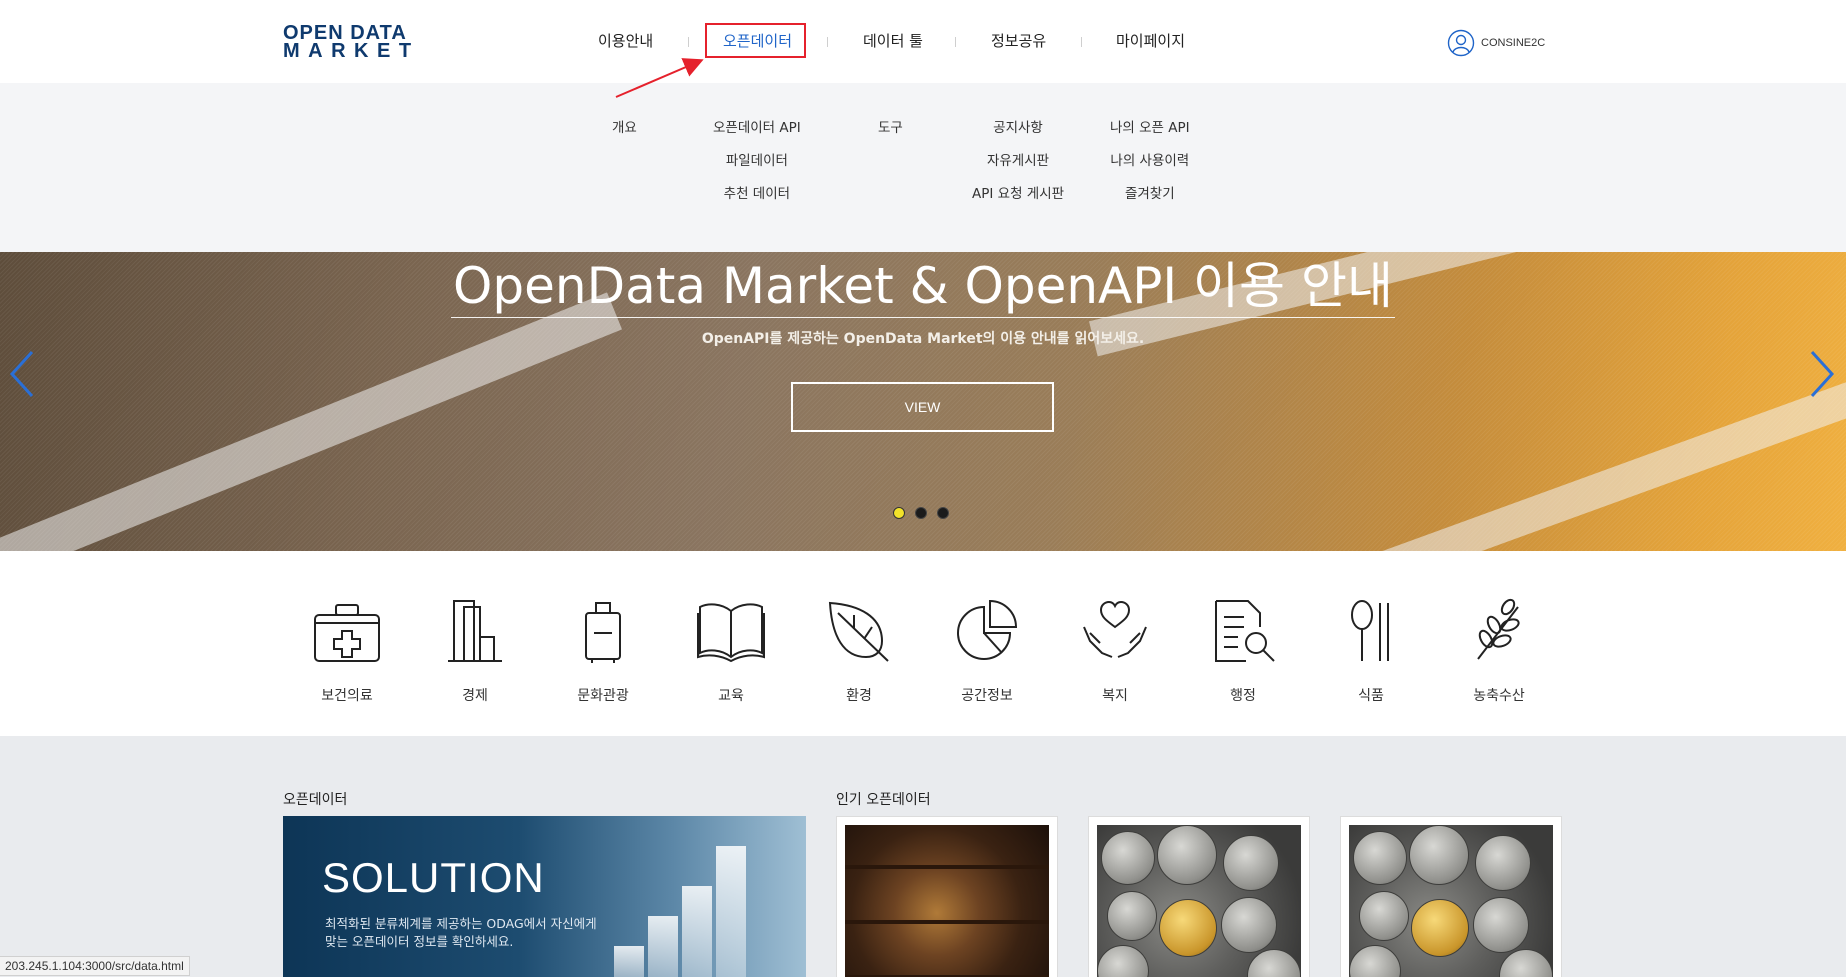  I want to click on open-book-icon, so click(731, 633).